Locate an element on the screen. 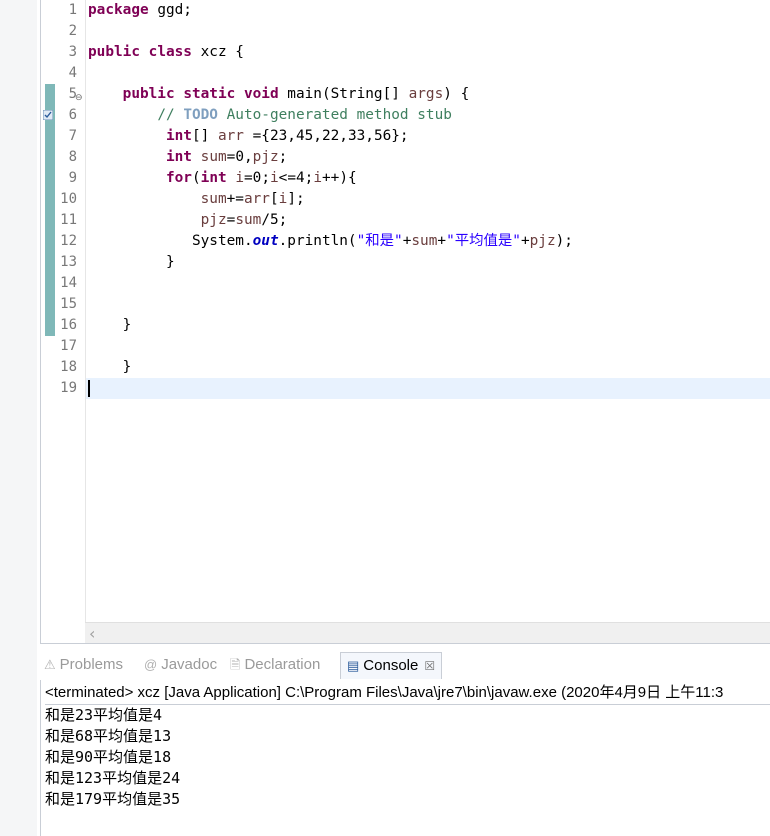  view-tab-bar: ⚠ Problems @ Javadoc 🗎 Declaration ▤ Console ☒ is located at coordinates (405, 666).